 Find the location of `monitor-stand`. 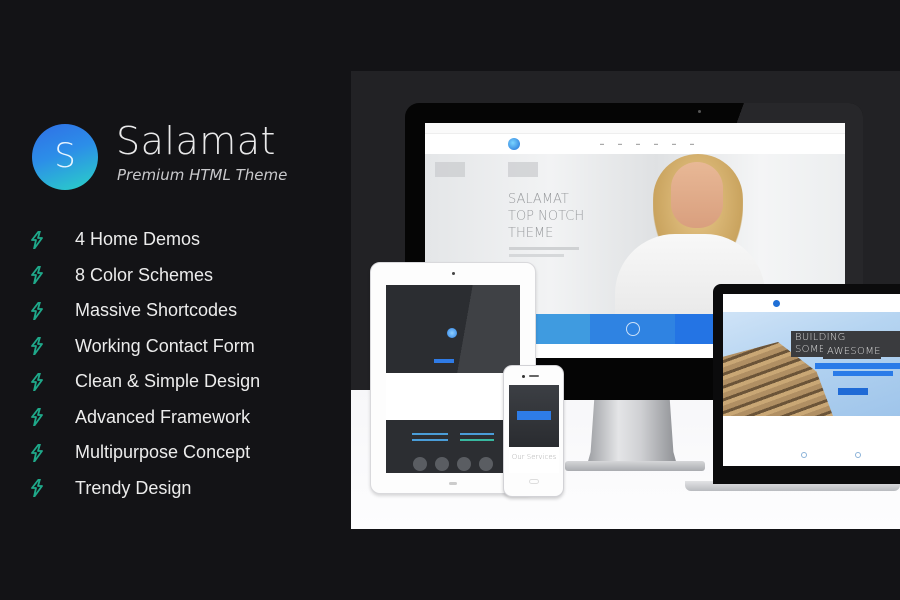

monitor-stand is located at coordinates (632, 432).